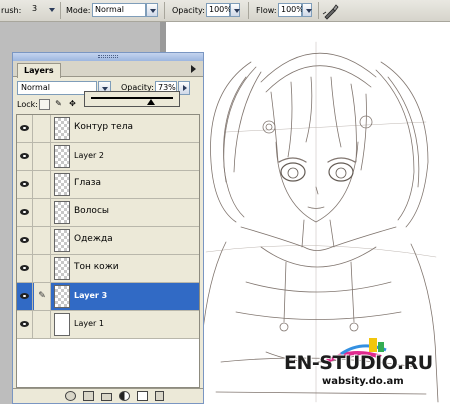 This screenshot has height=404, width=450. What do you see at coordinates (89, 323) in the screenshot?
I see `layer-name: Layer 1` at bounding box center [89, 323].